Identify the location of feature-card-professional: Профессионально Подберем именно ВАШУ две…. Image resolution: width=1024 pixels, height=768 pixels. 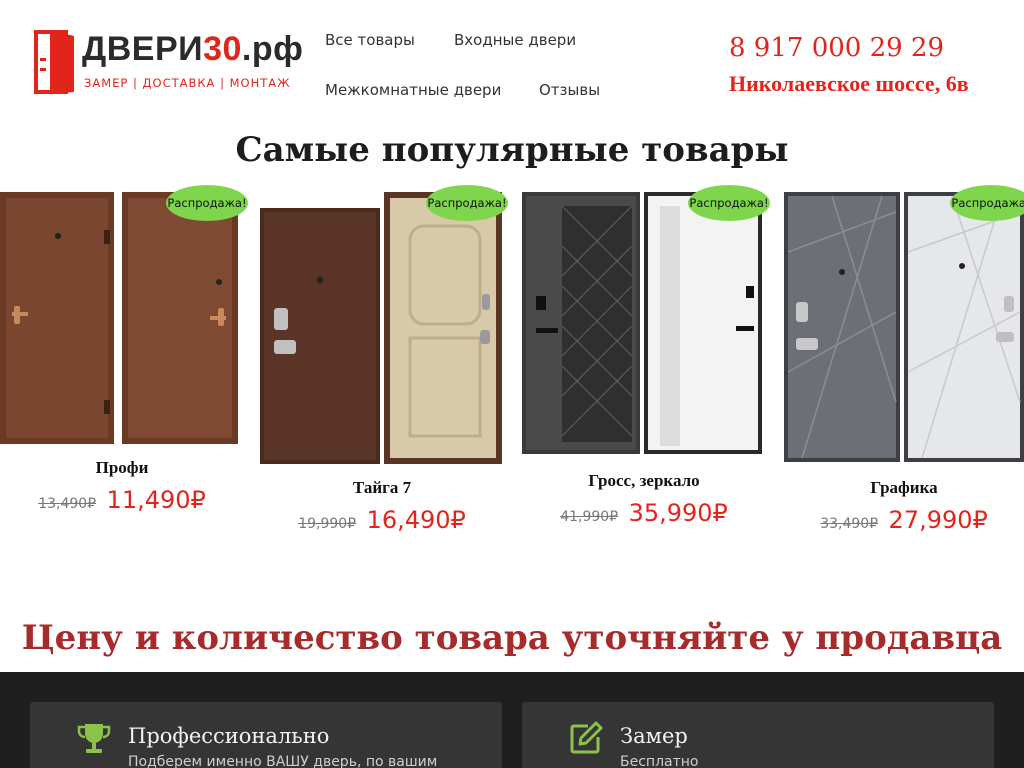
(266, 735).